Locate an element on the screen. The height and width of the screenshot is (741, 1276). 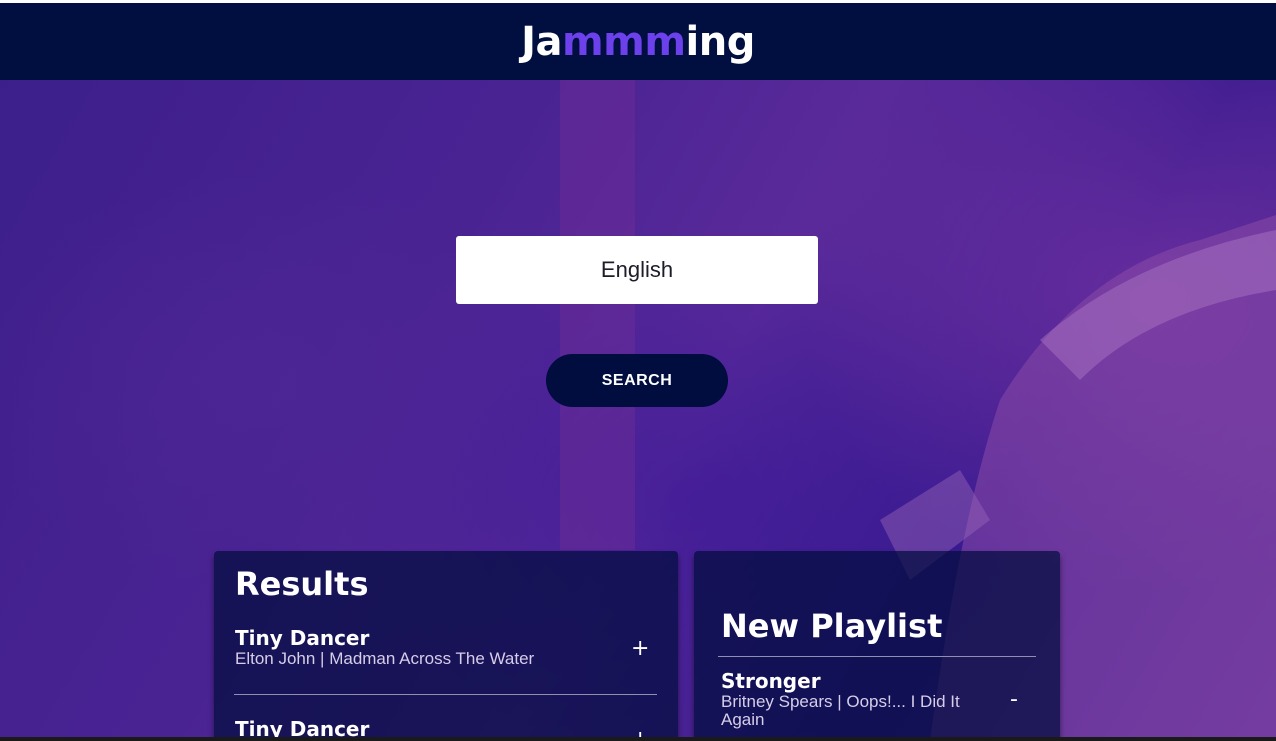
background-stripe is located at coordinates (597, 315).